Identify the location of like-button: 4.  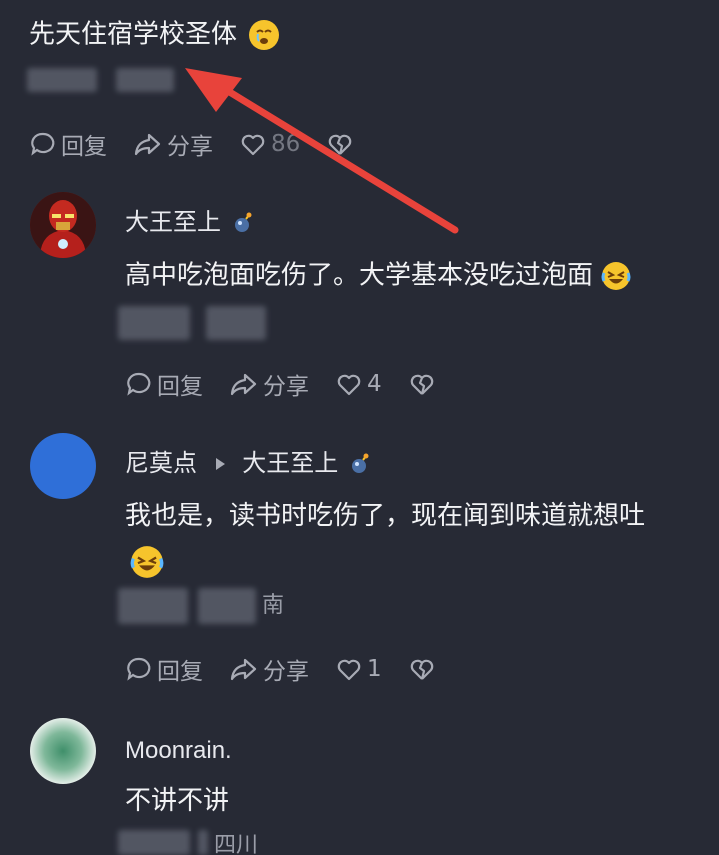
(358, 384).